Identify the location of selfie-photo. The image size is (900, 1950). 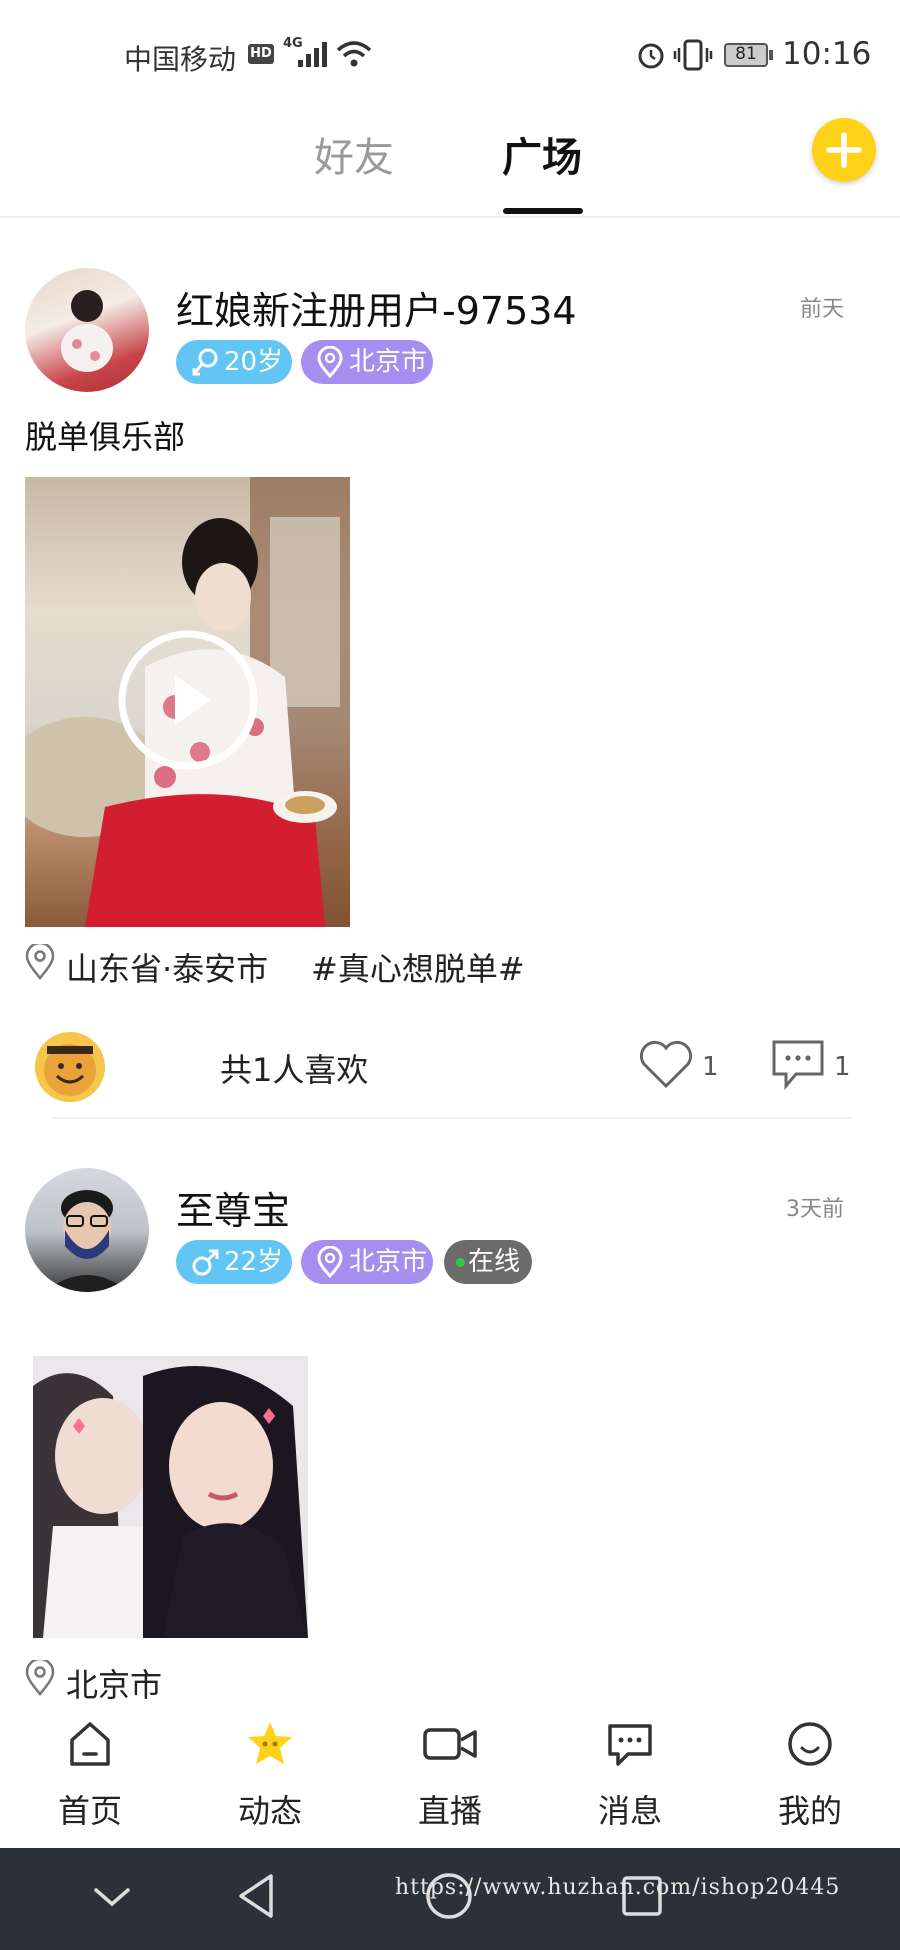
(170, 1497).